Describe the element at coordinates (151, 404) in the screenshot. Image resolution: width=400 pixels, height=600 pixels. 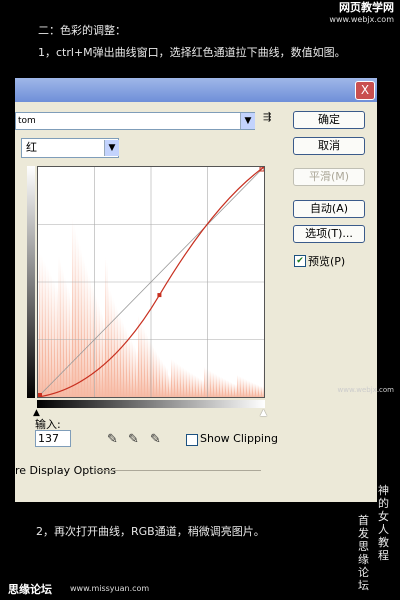
I see `input-gradient-bar` at that location.